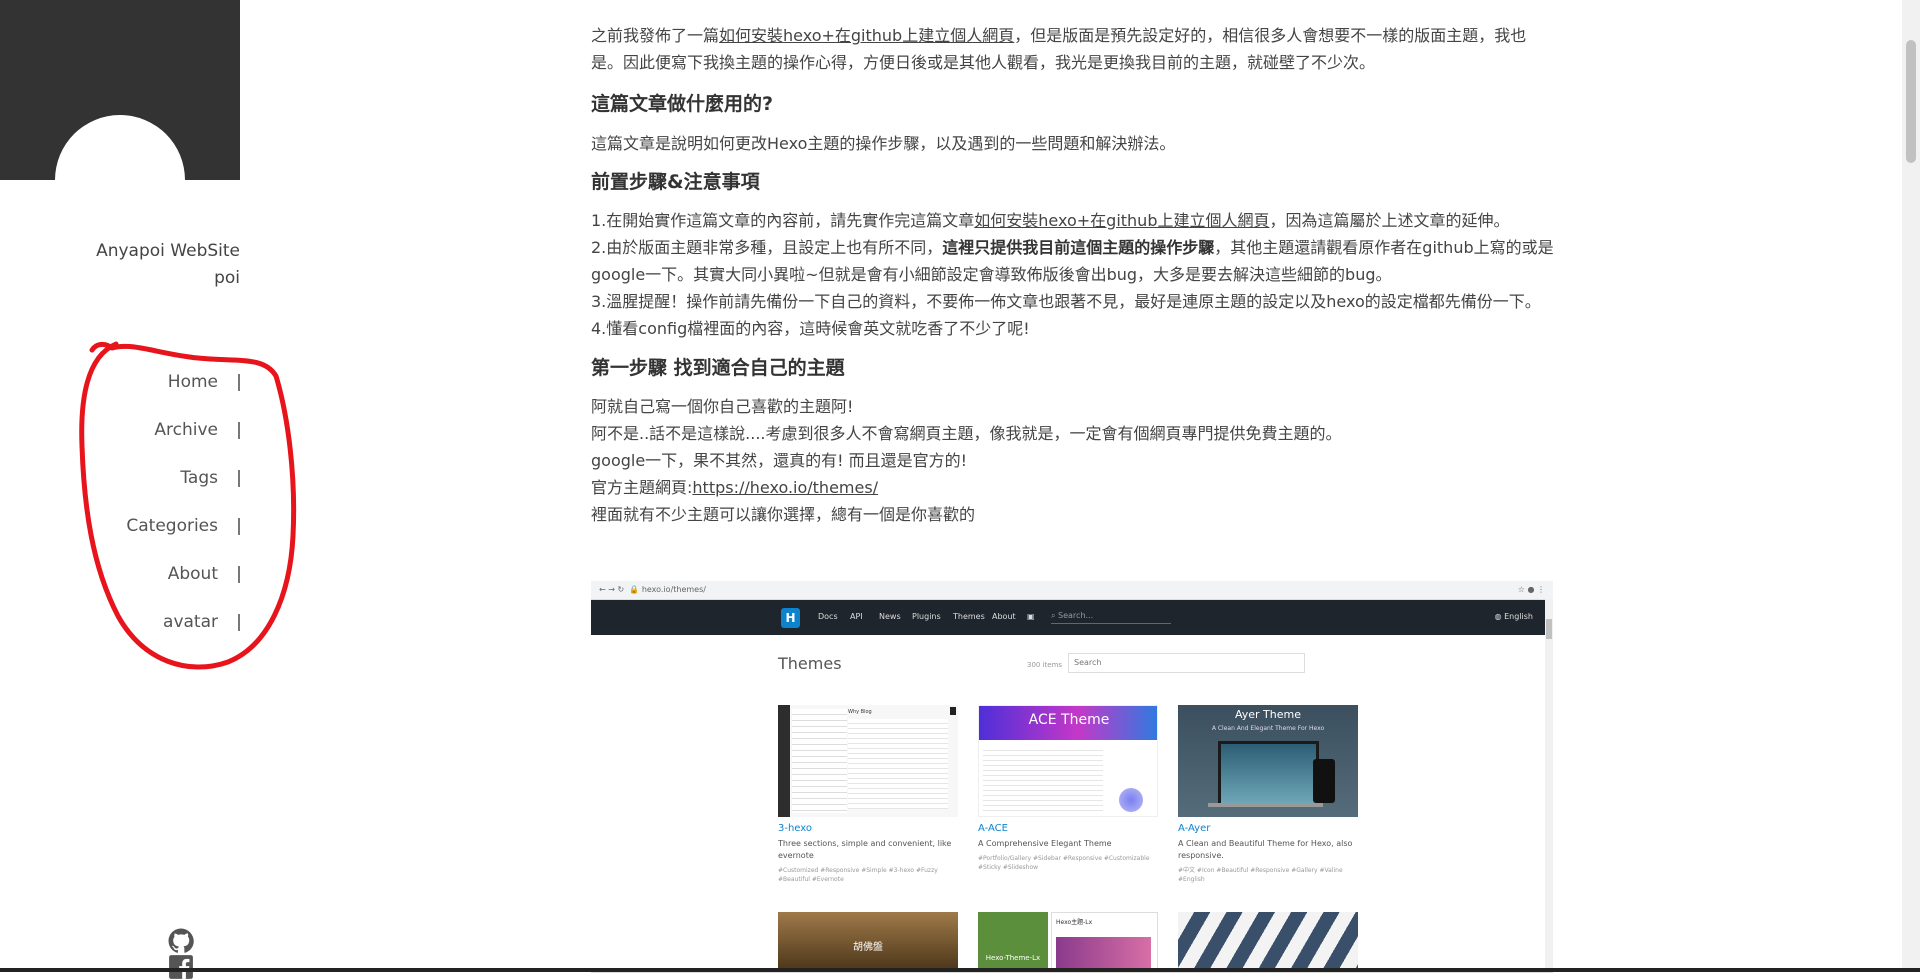 The image size is (1920, 980). Describe the element at coordinates (1194, 828) in the screenshot. I see `theme-name: A-Ayer` at that location.